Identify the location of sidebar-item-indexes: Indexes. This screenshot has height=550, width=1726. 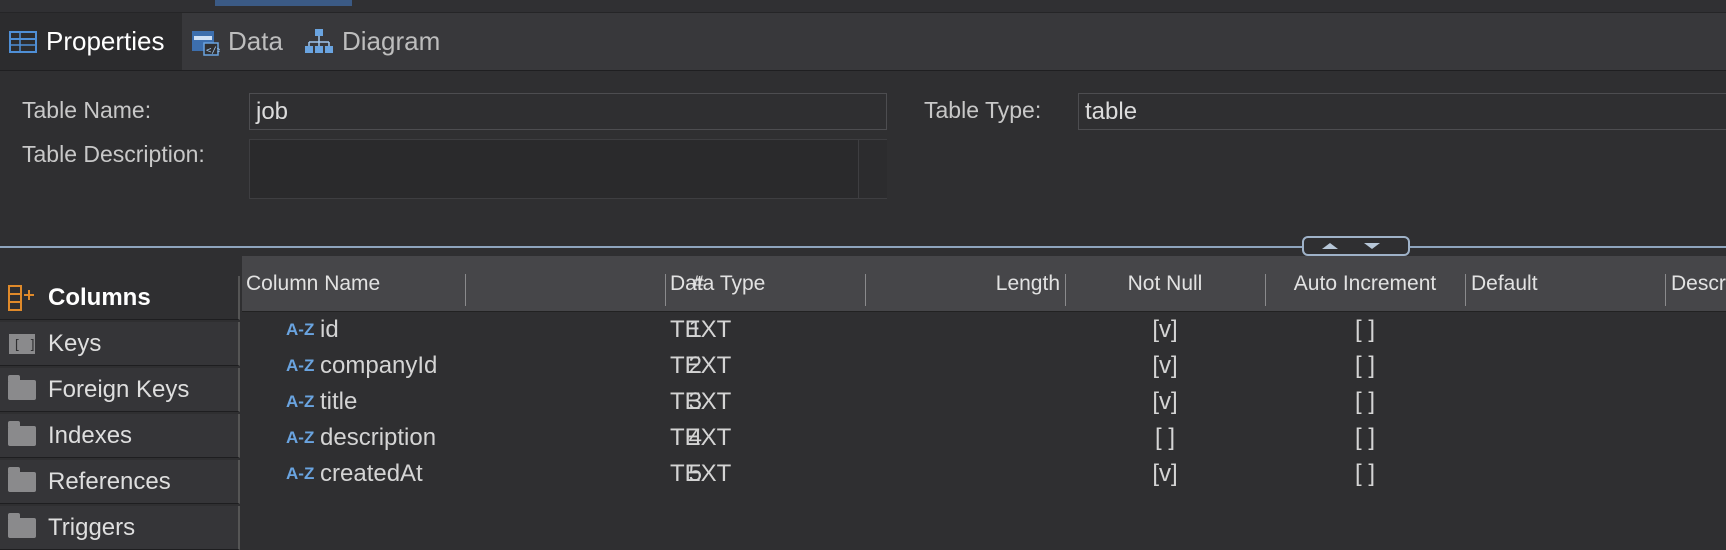
(120, 436).